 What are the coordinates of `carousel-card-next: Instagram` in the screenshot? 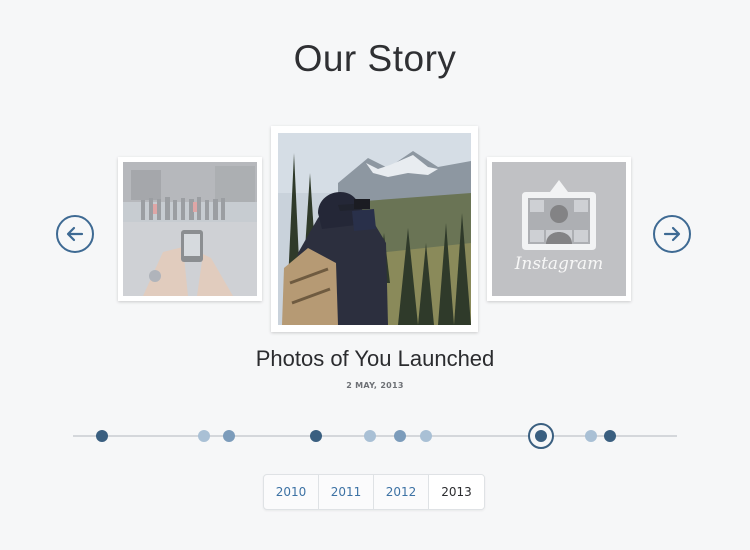 It's located at (559, 229).